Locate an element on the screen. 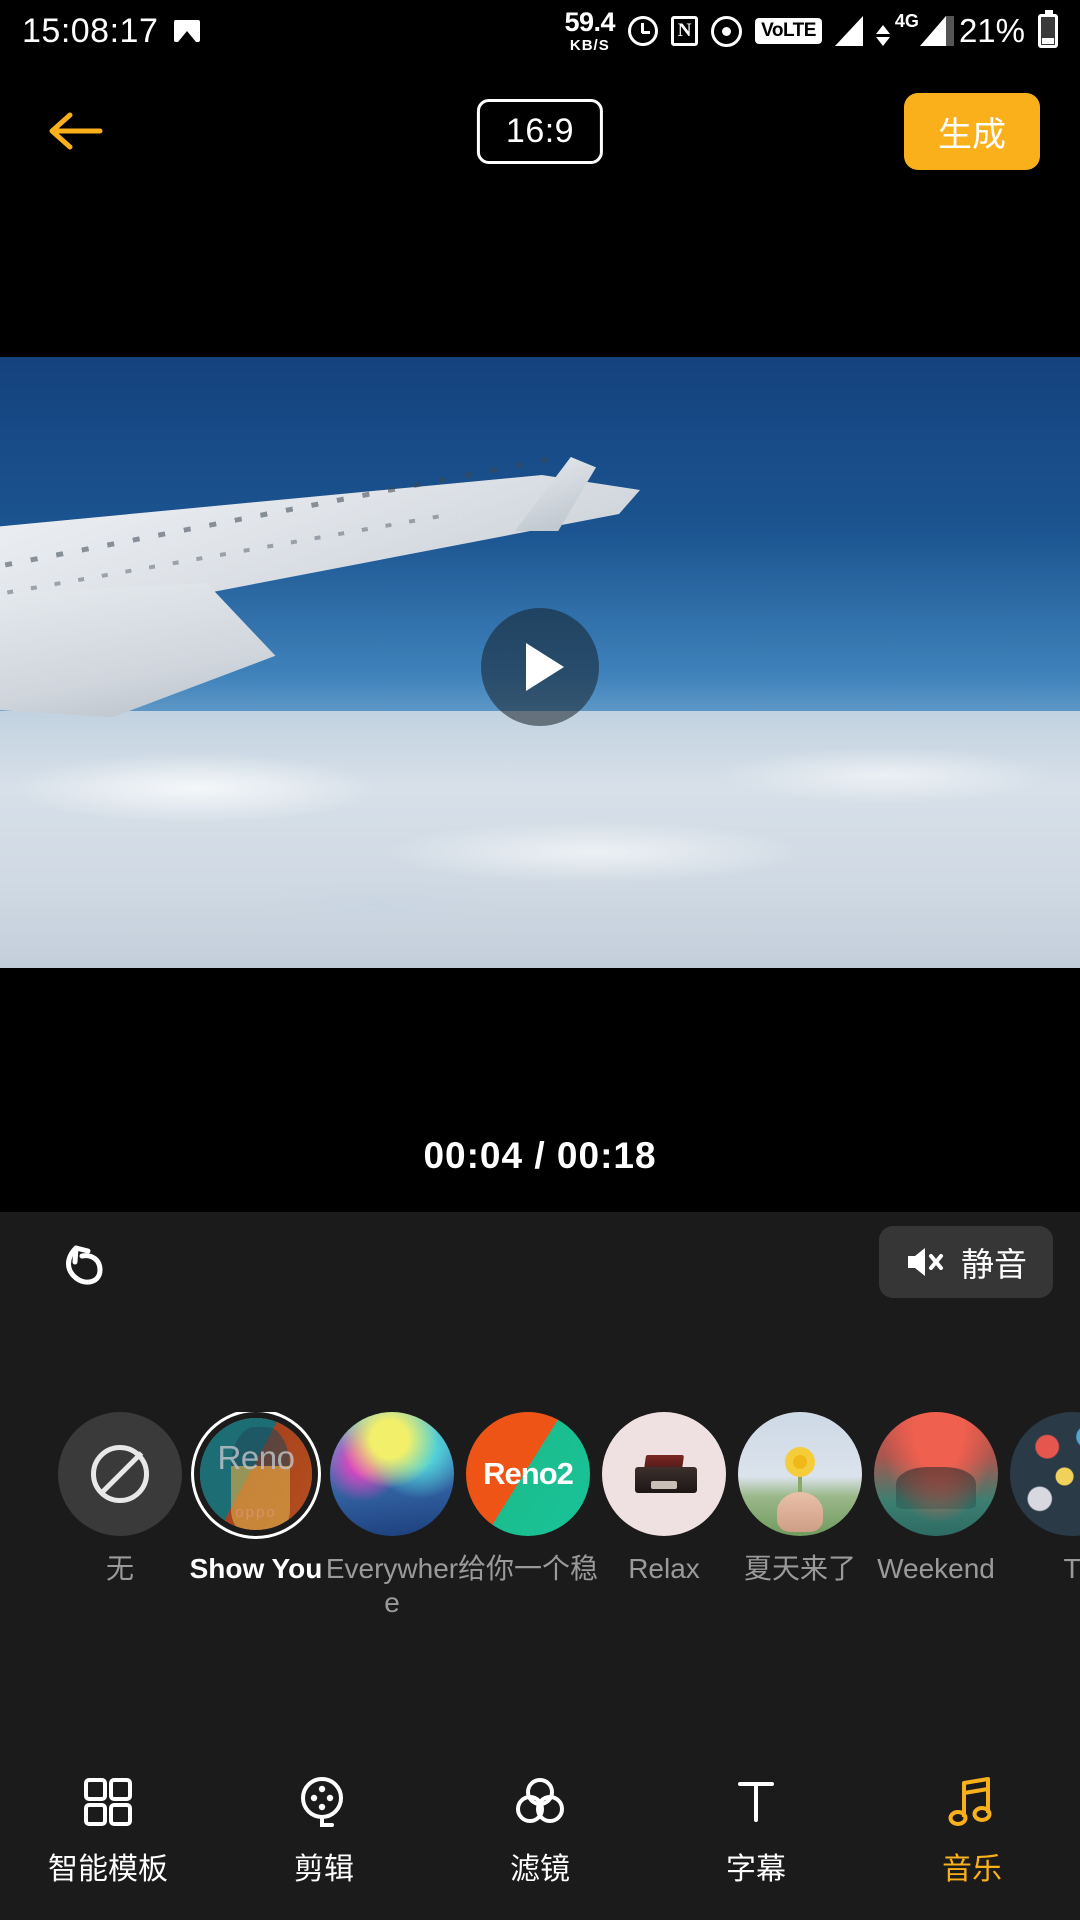 The width and height of the screenshot is (1080, 1920). battery-percent: 21% is located at coordinates (991, 30).